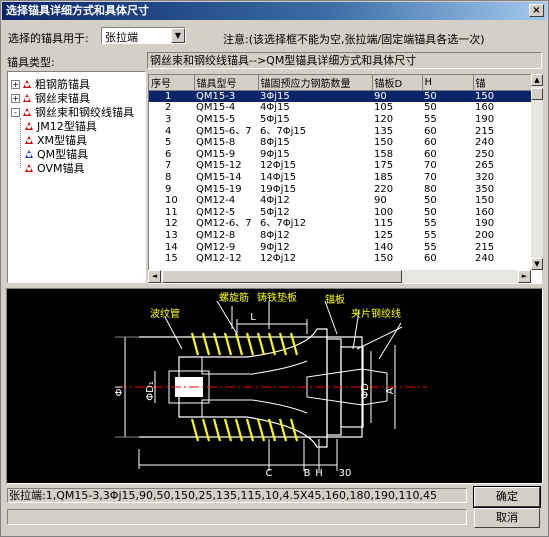 This screenshot has height=537, width=549. I want to click on table-row: 14 QM12-9 9Φj12 140 55 215, so click(341, 247).